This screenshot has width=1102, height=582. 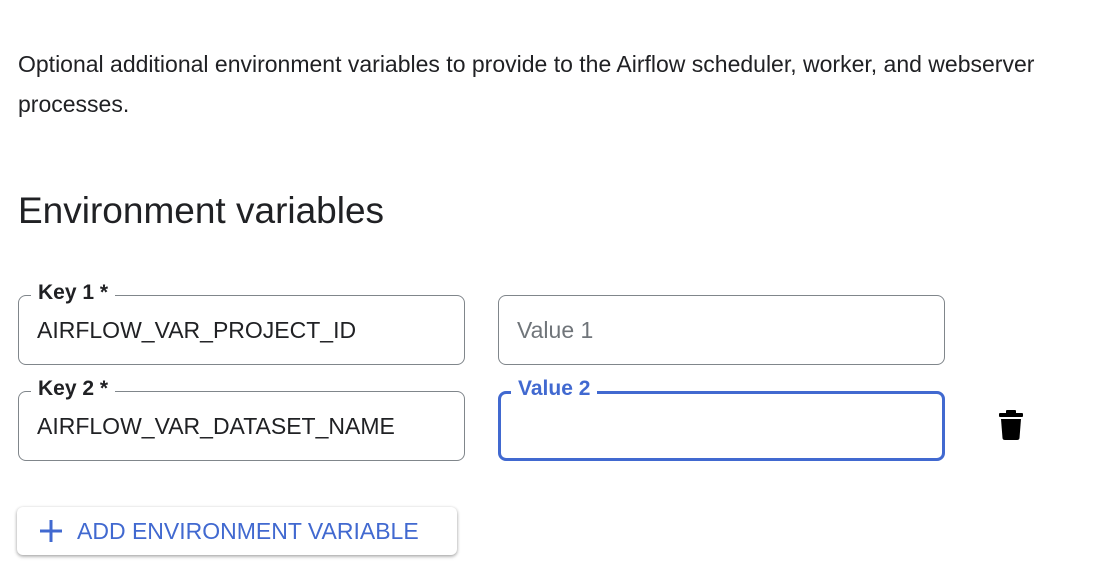 I want to click on key-1-field: Key 1 * AIRFLOW_VAR_PROJECT_ID, so click(x=241, y=322).